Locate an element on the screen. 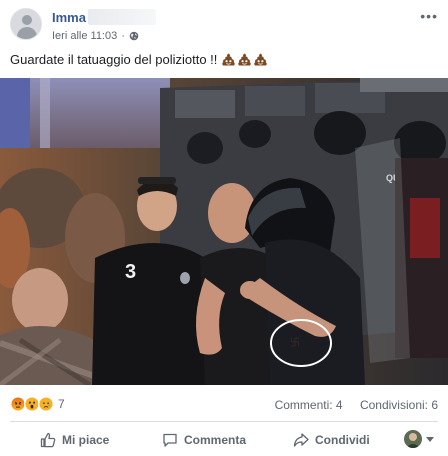 Image resolution: width=448 pixels, height=456 pixels. chevron-down-icon is located at coordinates (430, 439).